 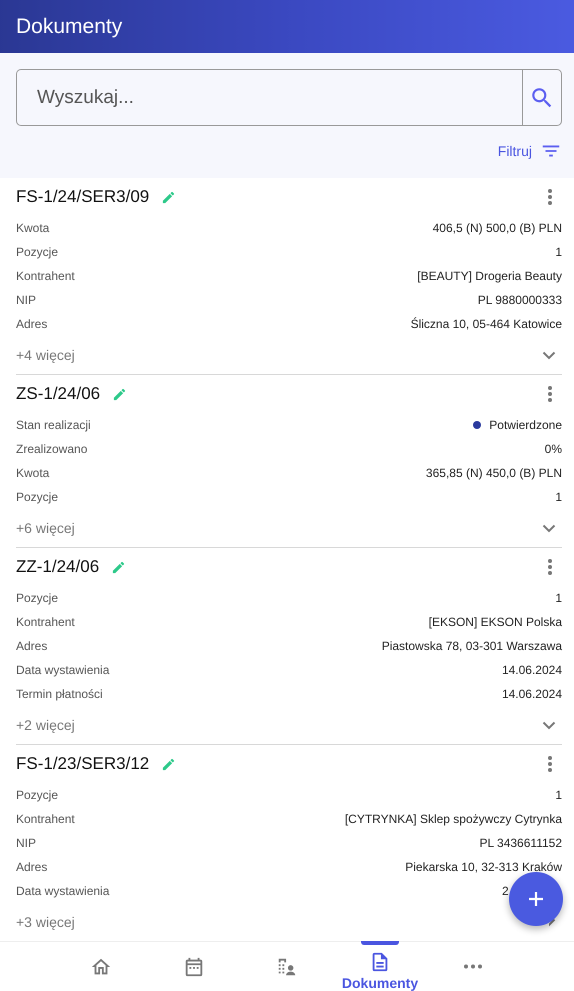 What do you see at coordinates (194, 967) in the screenshot?
I see `calendar-icon` at bounding box center [194, 967].